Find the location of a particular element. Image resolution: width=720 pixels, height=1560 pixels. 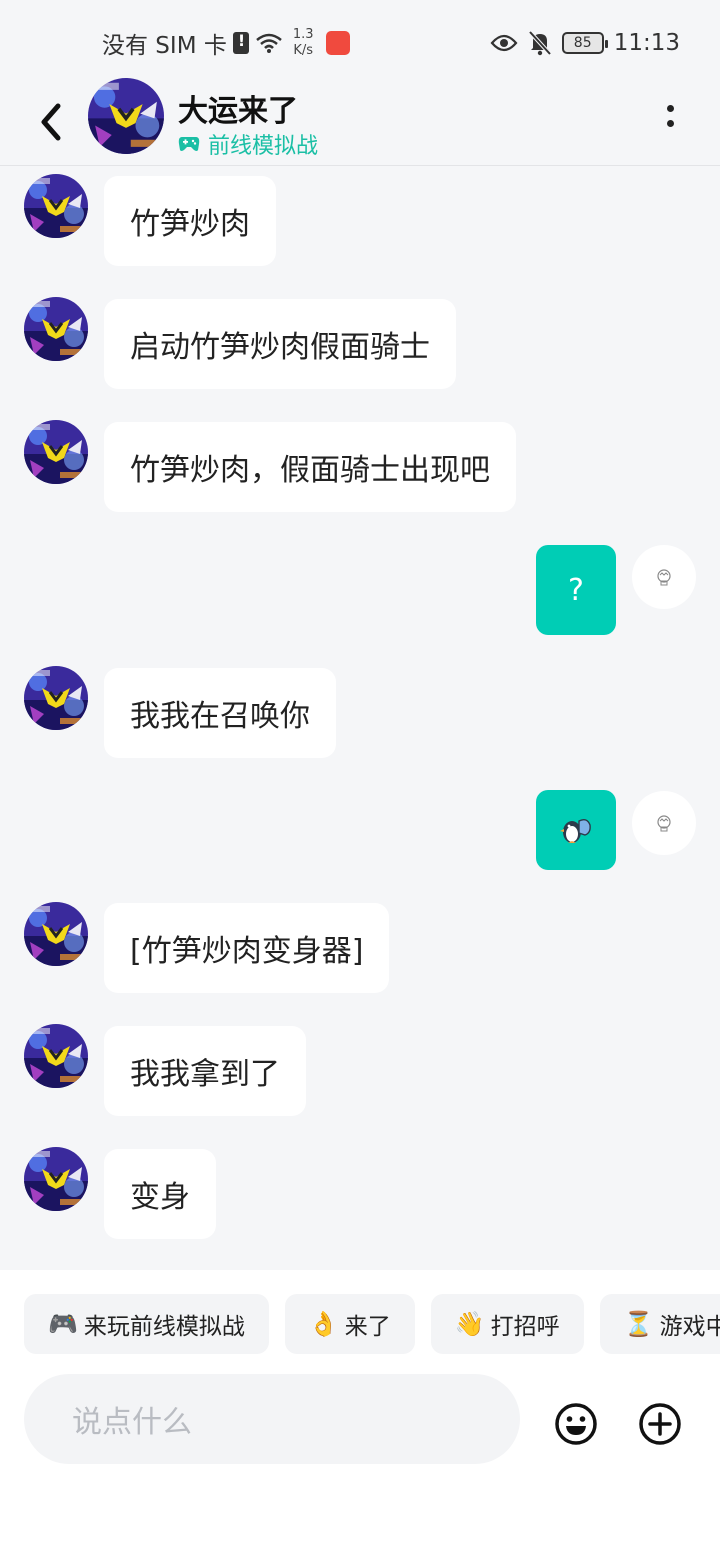

penguin-wave-sticker-icon is located at coordinates (575, 830).